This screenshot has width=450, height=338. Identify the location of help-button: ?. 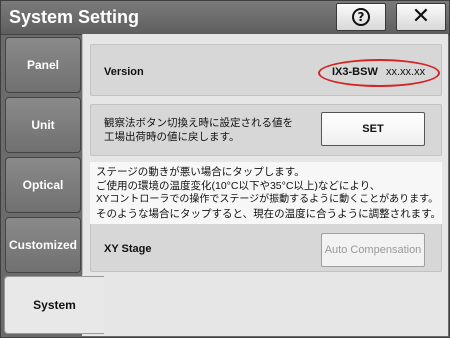
(361, 17).